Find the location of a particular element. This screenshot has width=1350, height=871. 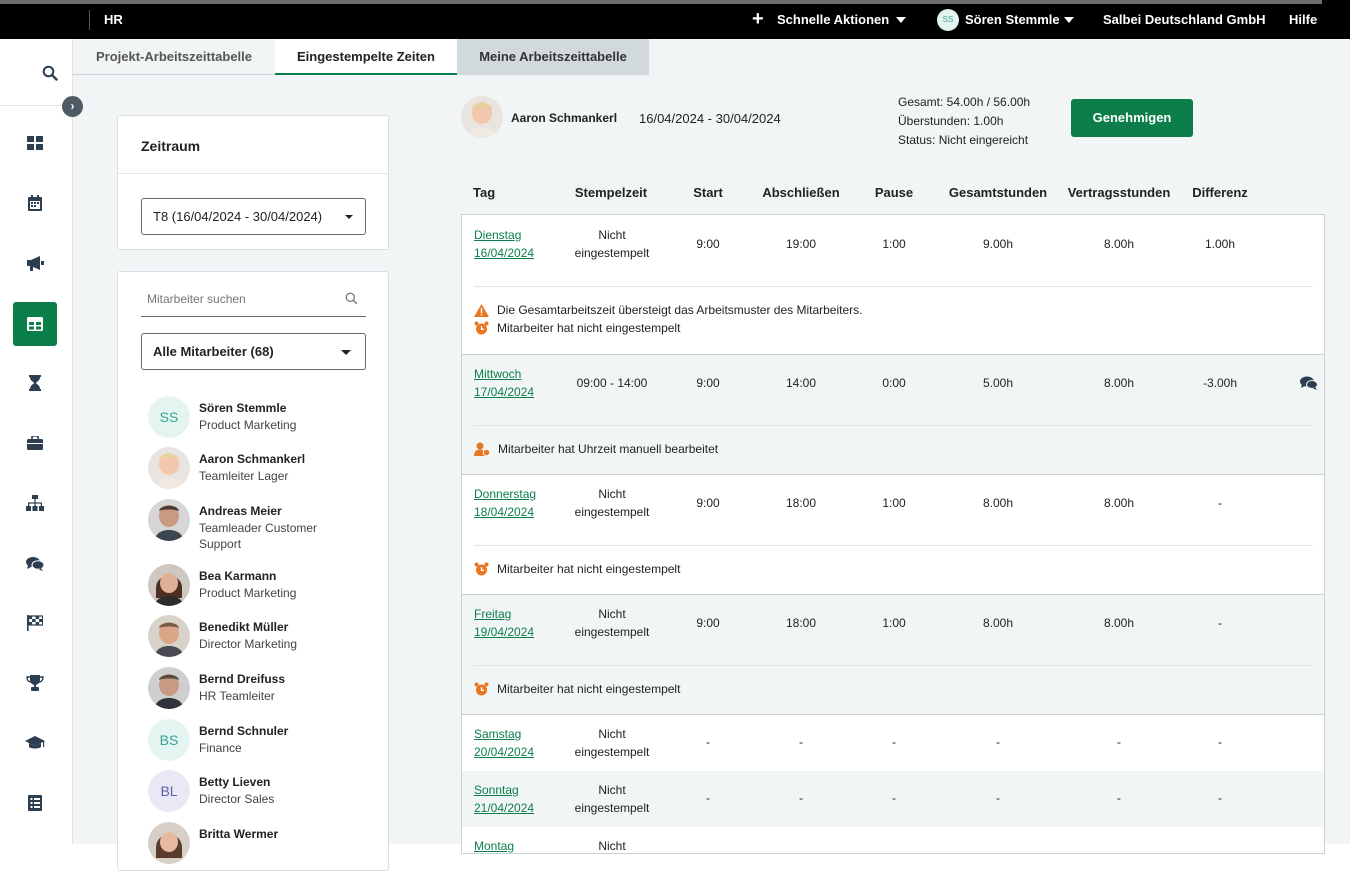

help-link: Hilfe is located at coordinates (1303, 19).